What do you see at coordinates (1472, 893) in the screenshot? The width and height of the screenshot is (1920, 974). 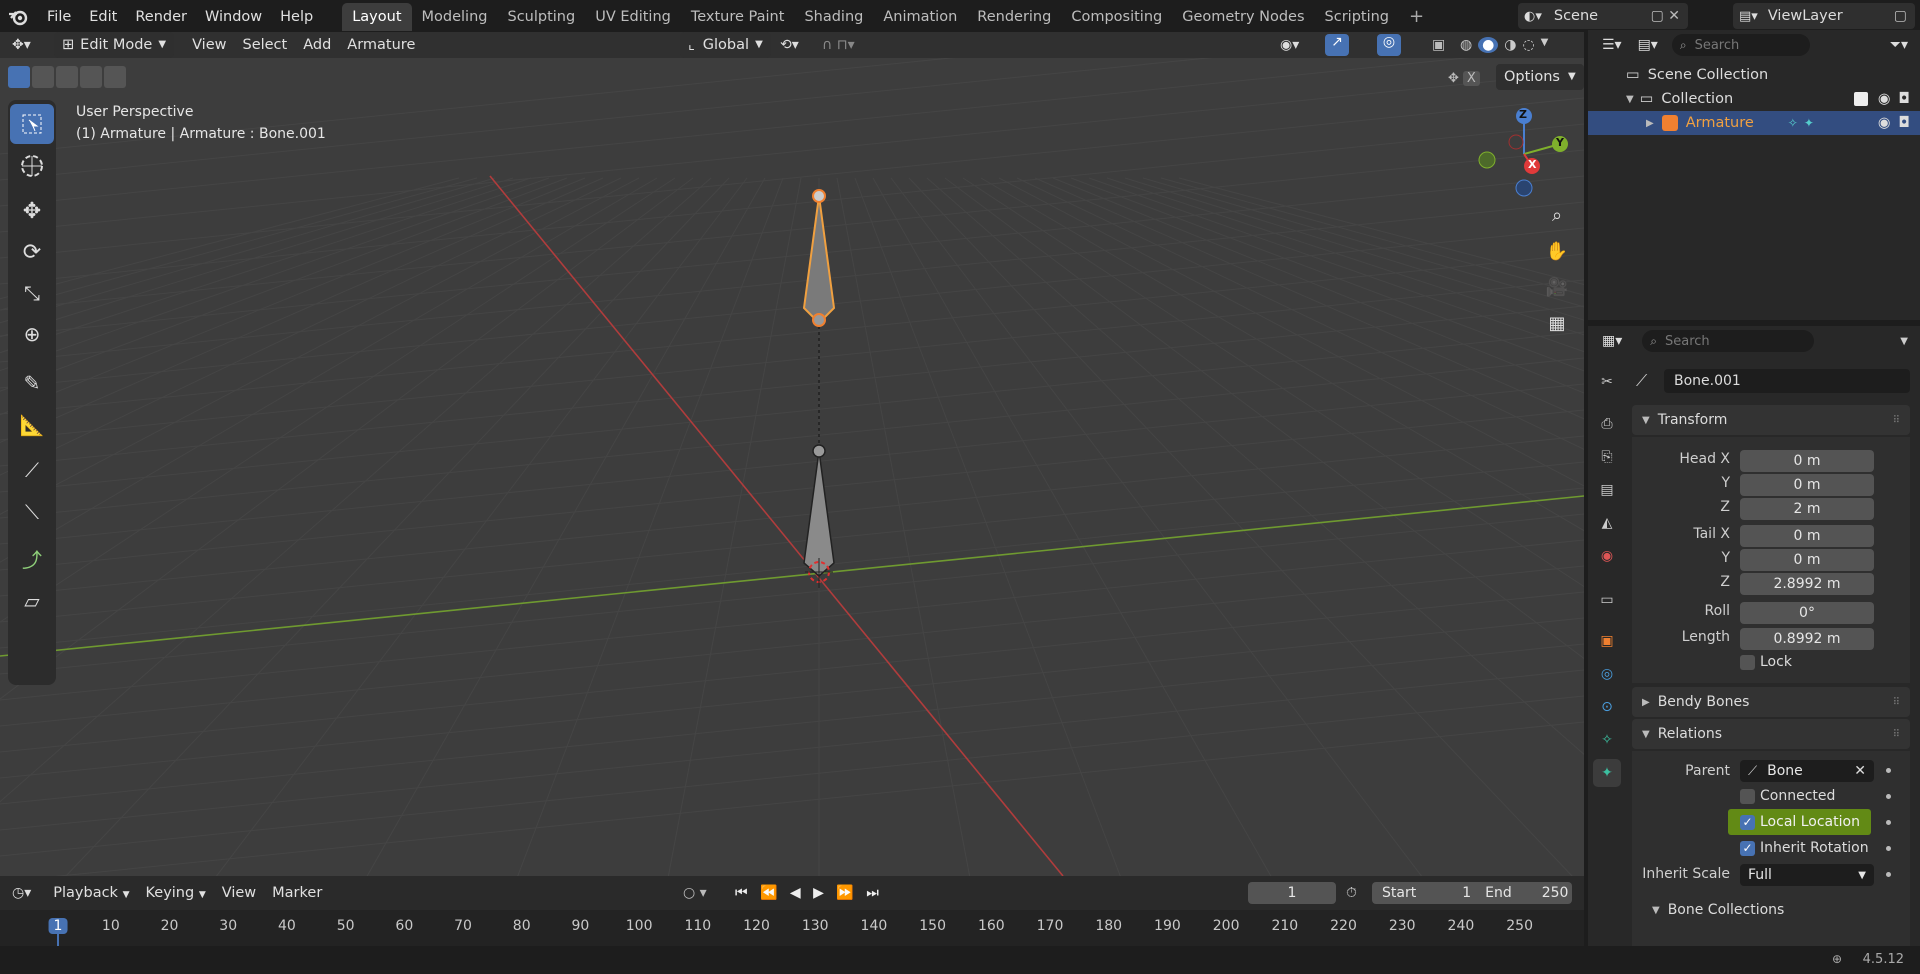 I see `frame-range: Start 1 End 250` at bounding box center [1472, 893].